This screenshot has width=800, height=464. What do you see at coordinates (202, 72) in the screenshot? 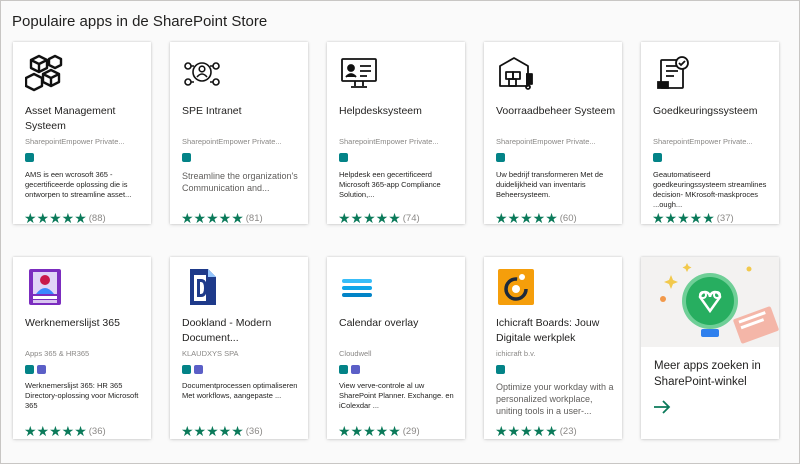
I see `people-network-icon` at bounding box center [202, 72].